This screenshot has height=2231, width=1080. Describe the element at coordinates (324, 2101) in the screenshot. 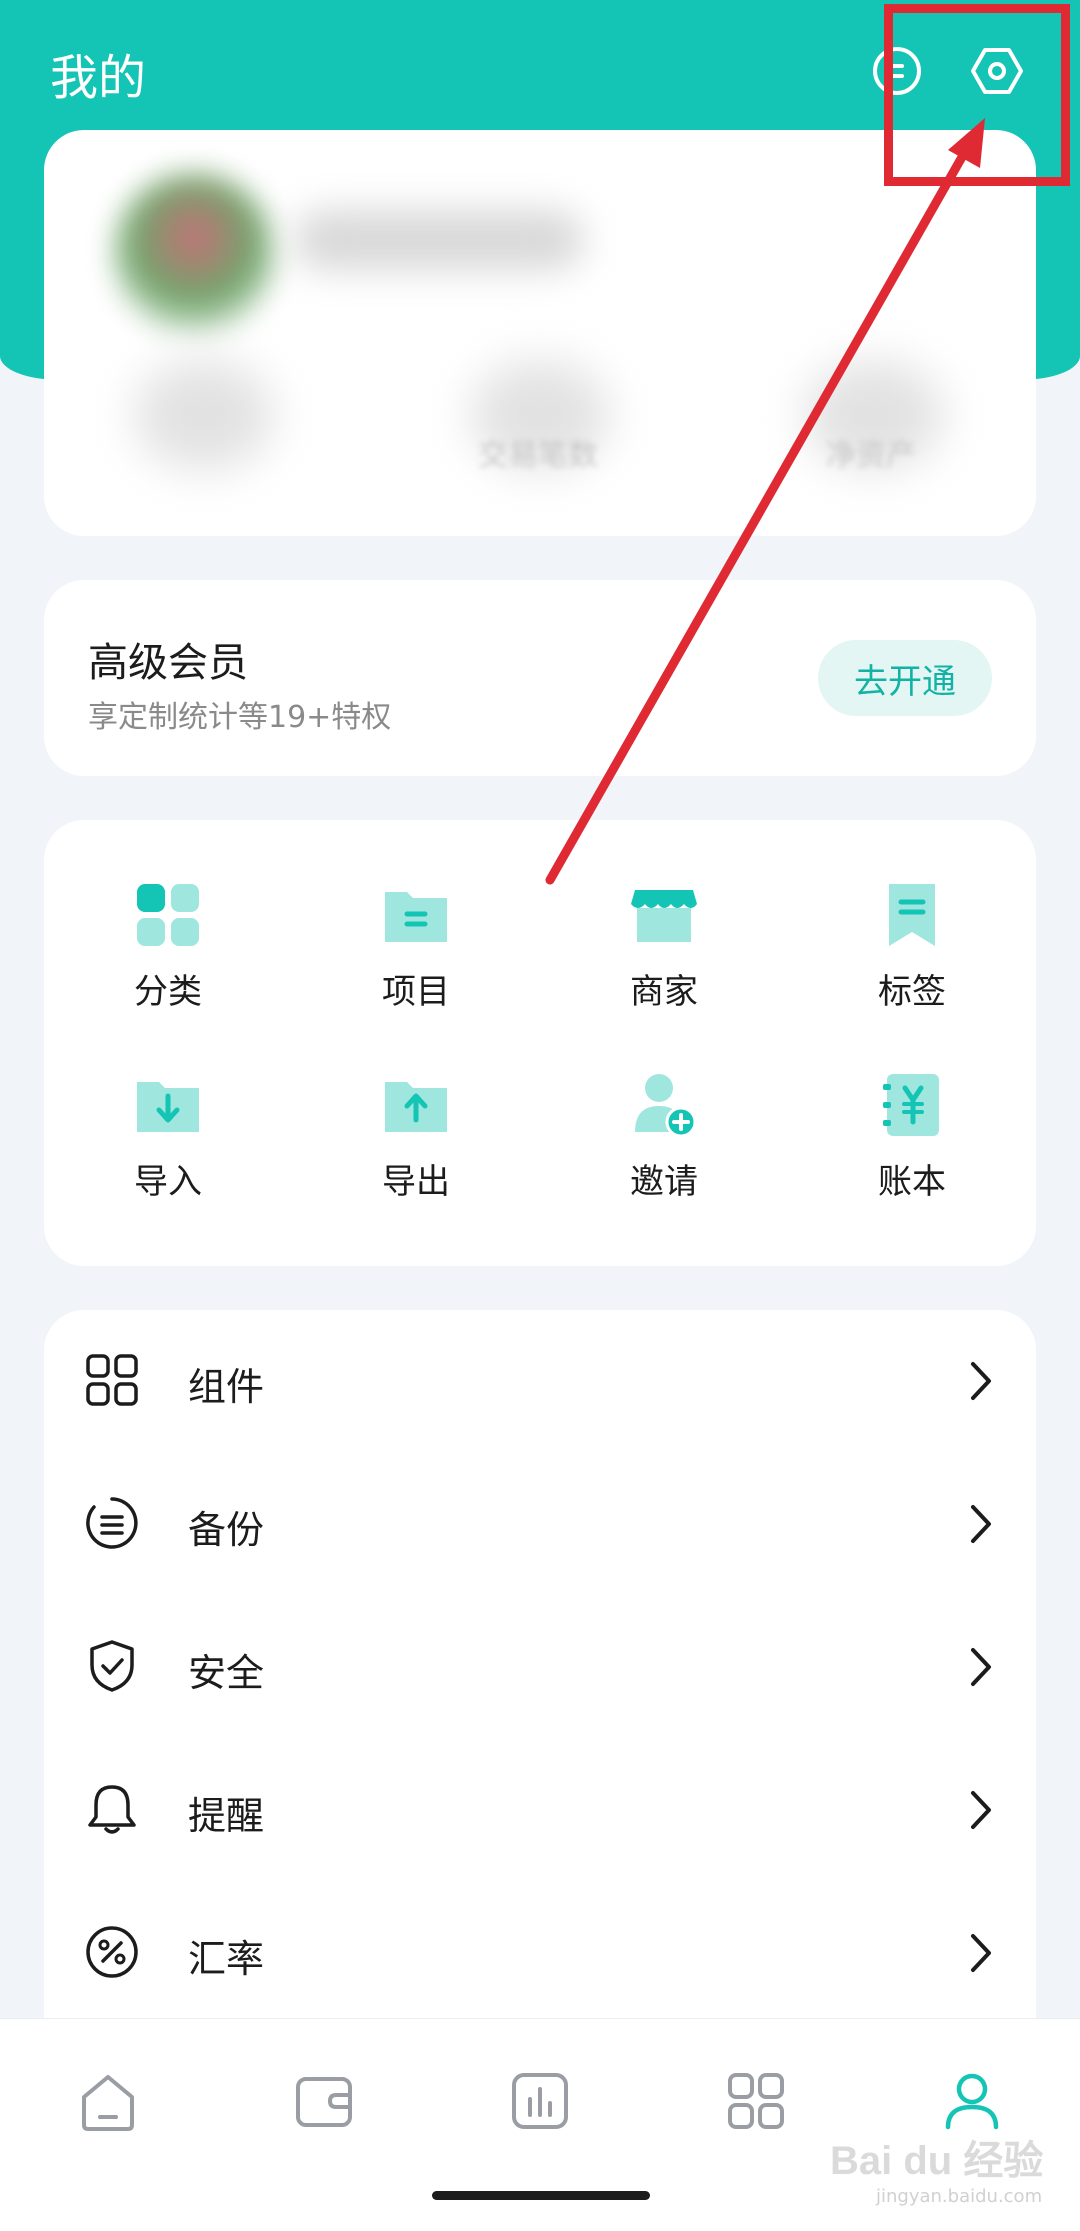

I see `wallet-icon` at that location.